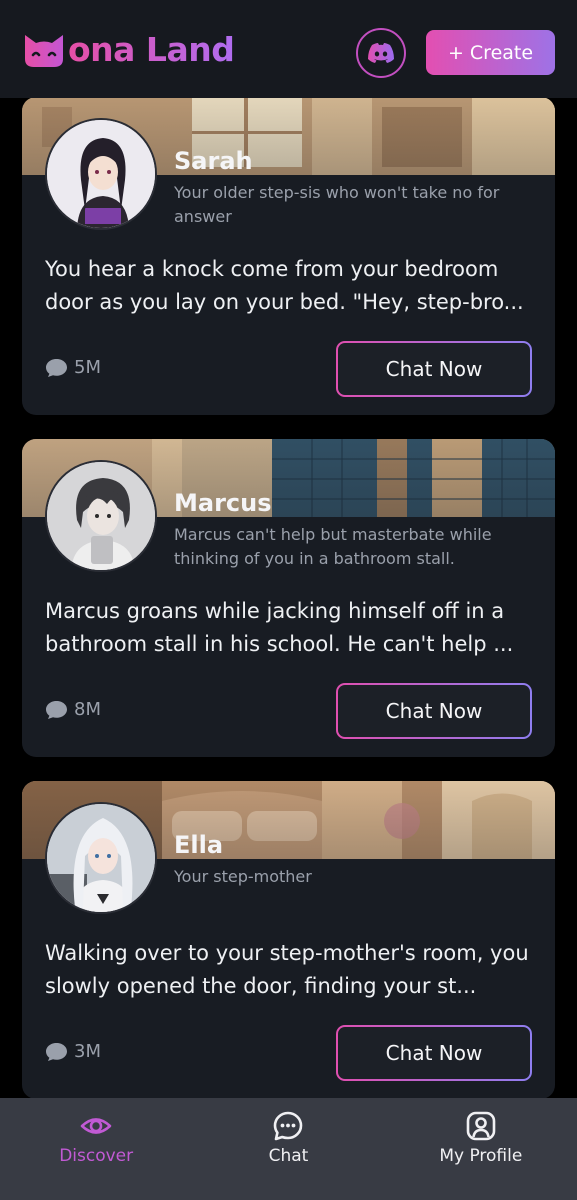 The image size is (577, 1200). I want to click on discord-button, so click(381, 53).